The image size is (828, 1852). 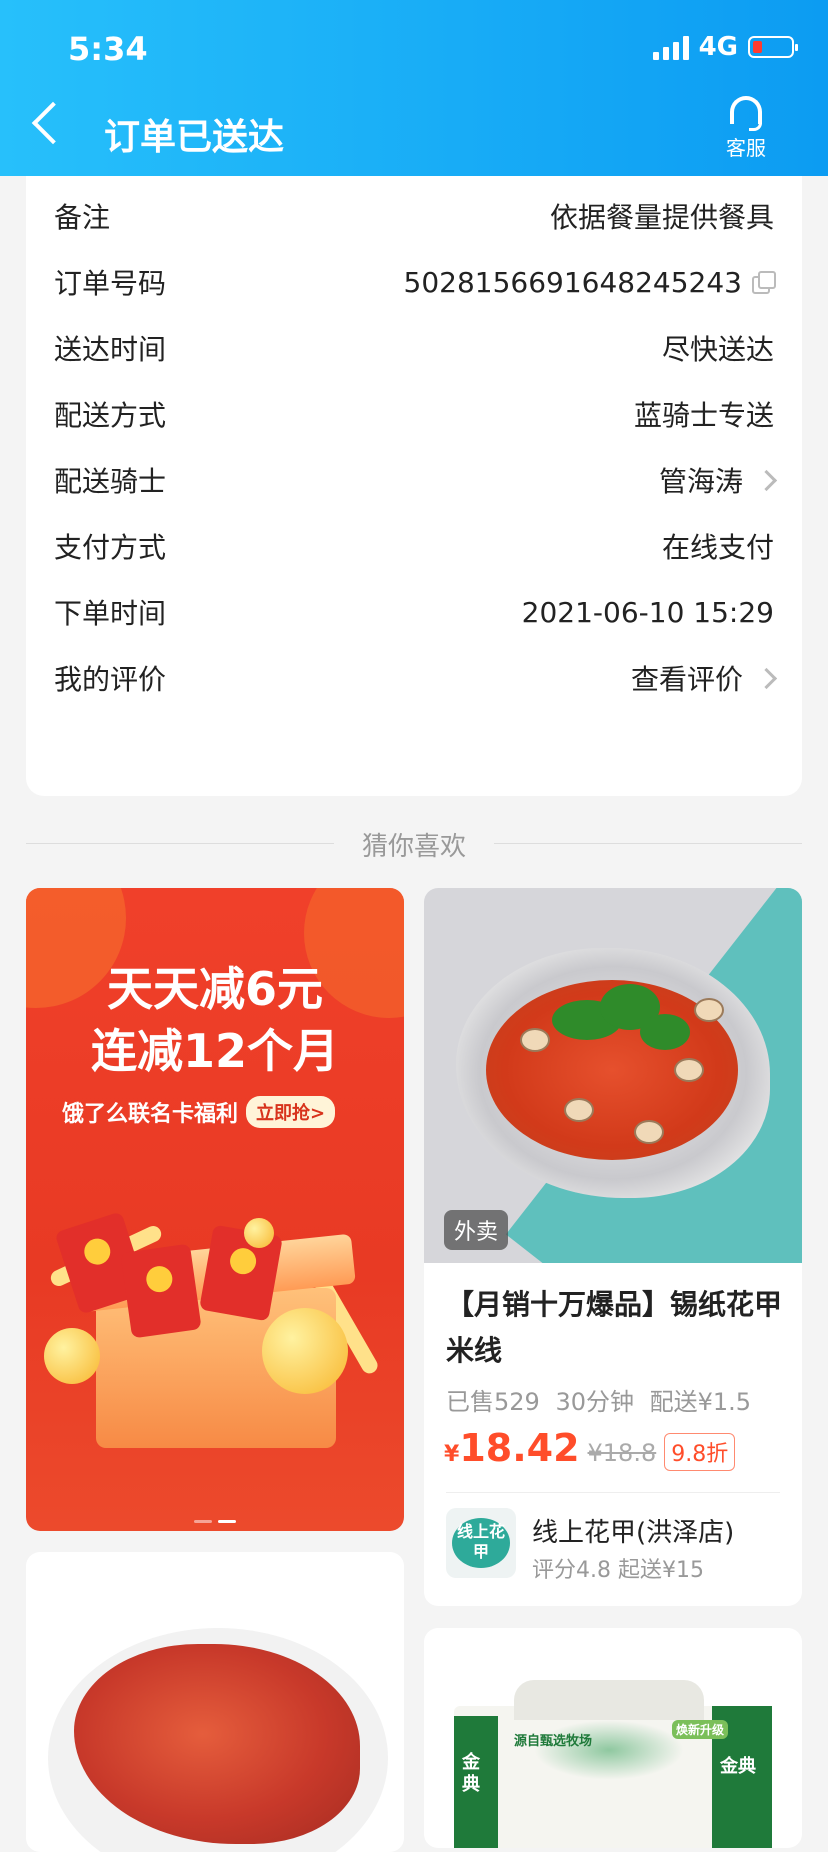 I want to click on row-delivery-method: 配送方式 蓝骑士专送, so click(x=414, y=414).